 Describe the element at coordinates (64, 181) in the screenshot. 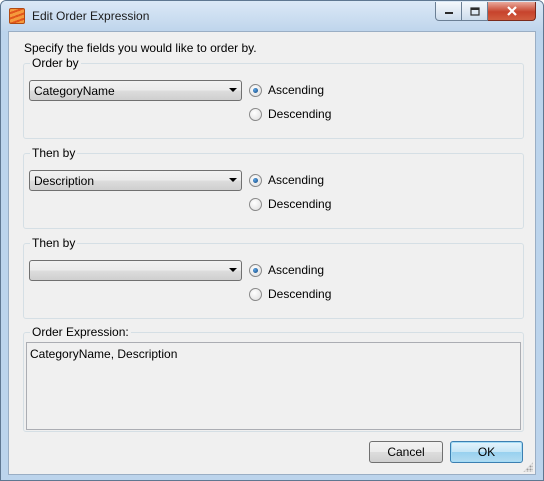

I see `selected-field: Description` at that location.